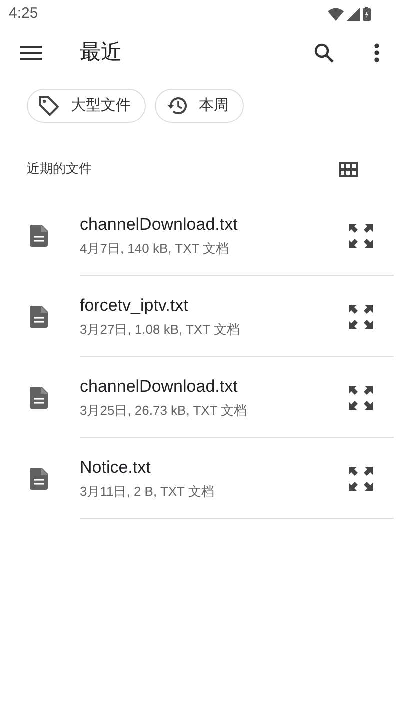 The width and height of the screenshot is (400, 711). What do you see at coordinates (59, 169) in the screenshot?
I see `section-heading: 近期的文件` at bounding box center [59, 169].